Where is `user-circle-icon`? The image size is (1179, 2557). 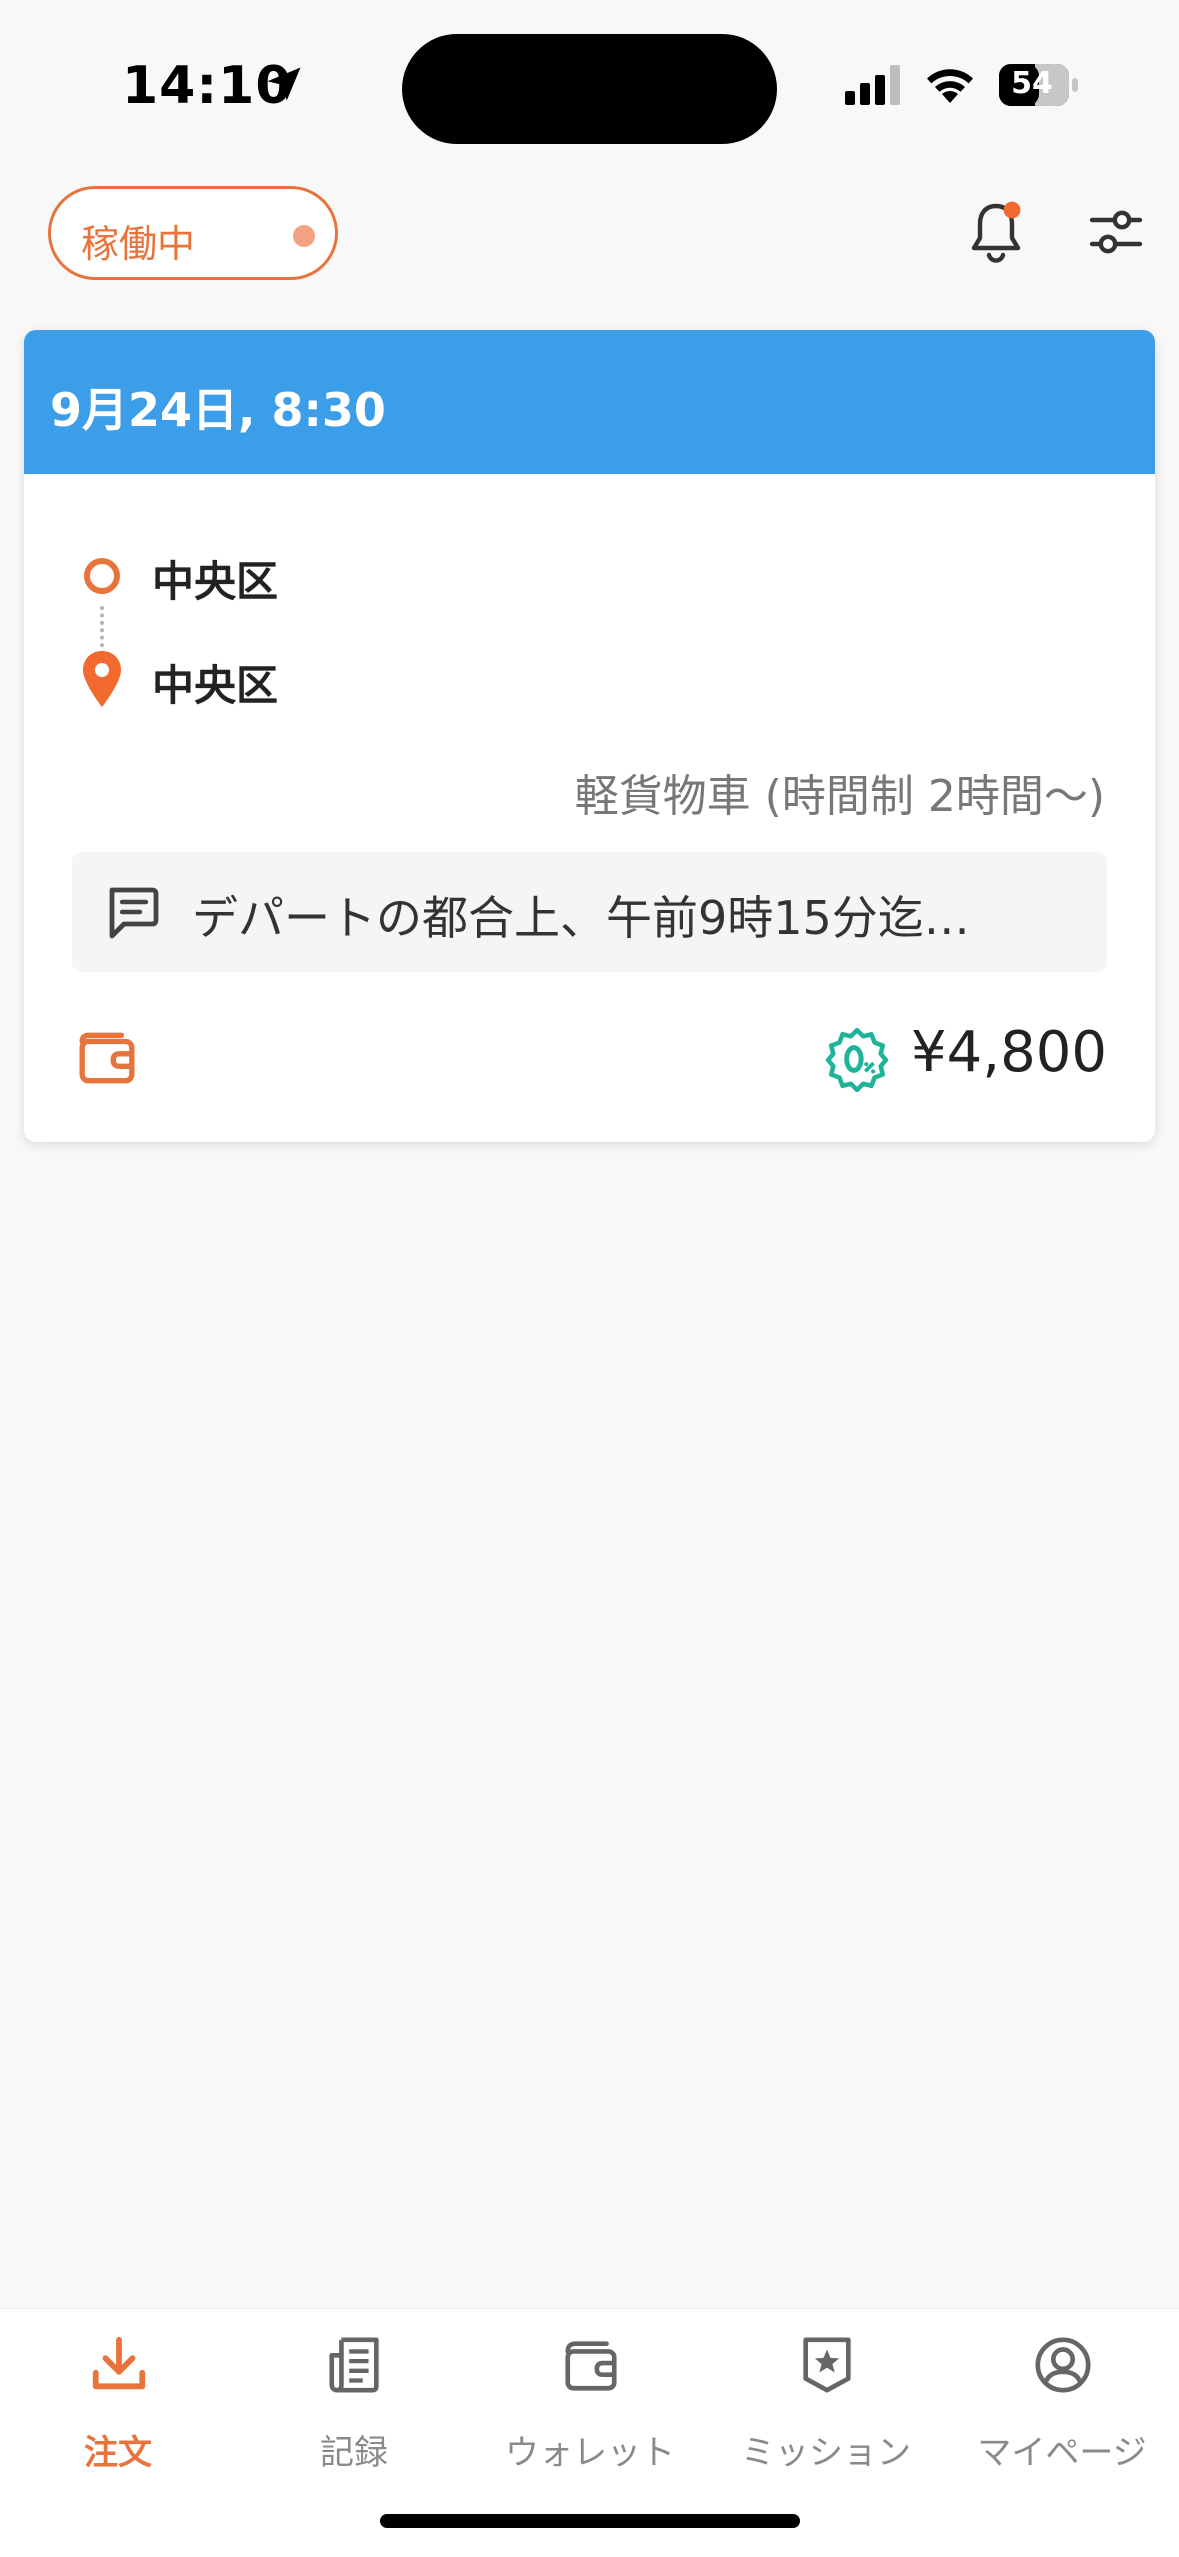 user-circle-icon is located at coordinates (1063, 2365).